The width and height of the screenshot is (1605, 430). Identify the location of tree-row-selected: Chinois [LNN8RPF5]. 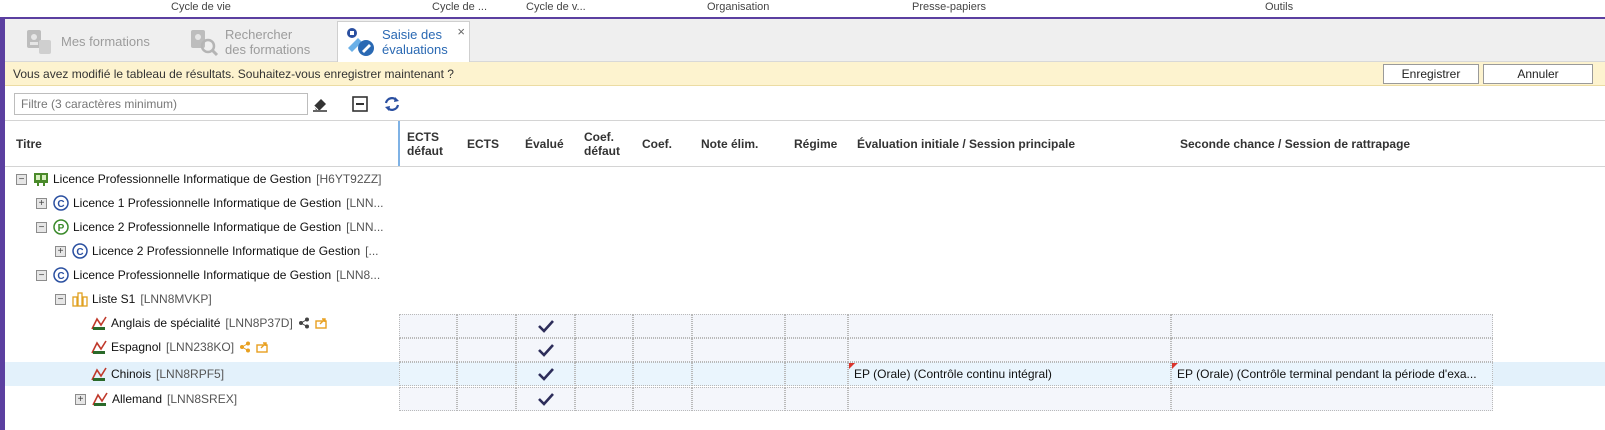
(201, 374).